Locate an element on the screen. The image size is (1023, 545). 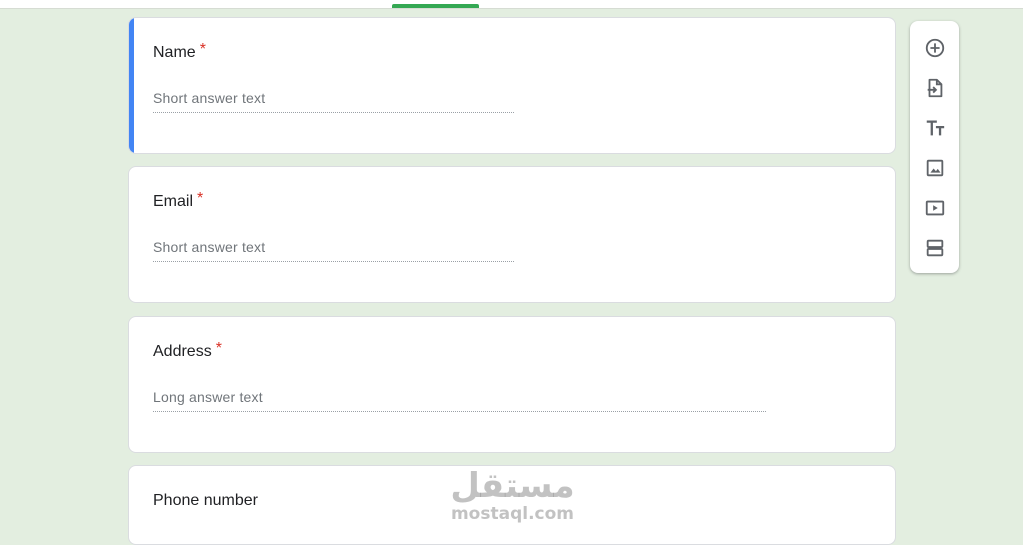
floating-toolbar is located at coordinates (934, 147).